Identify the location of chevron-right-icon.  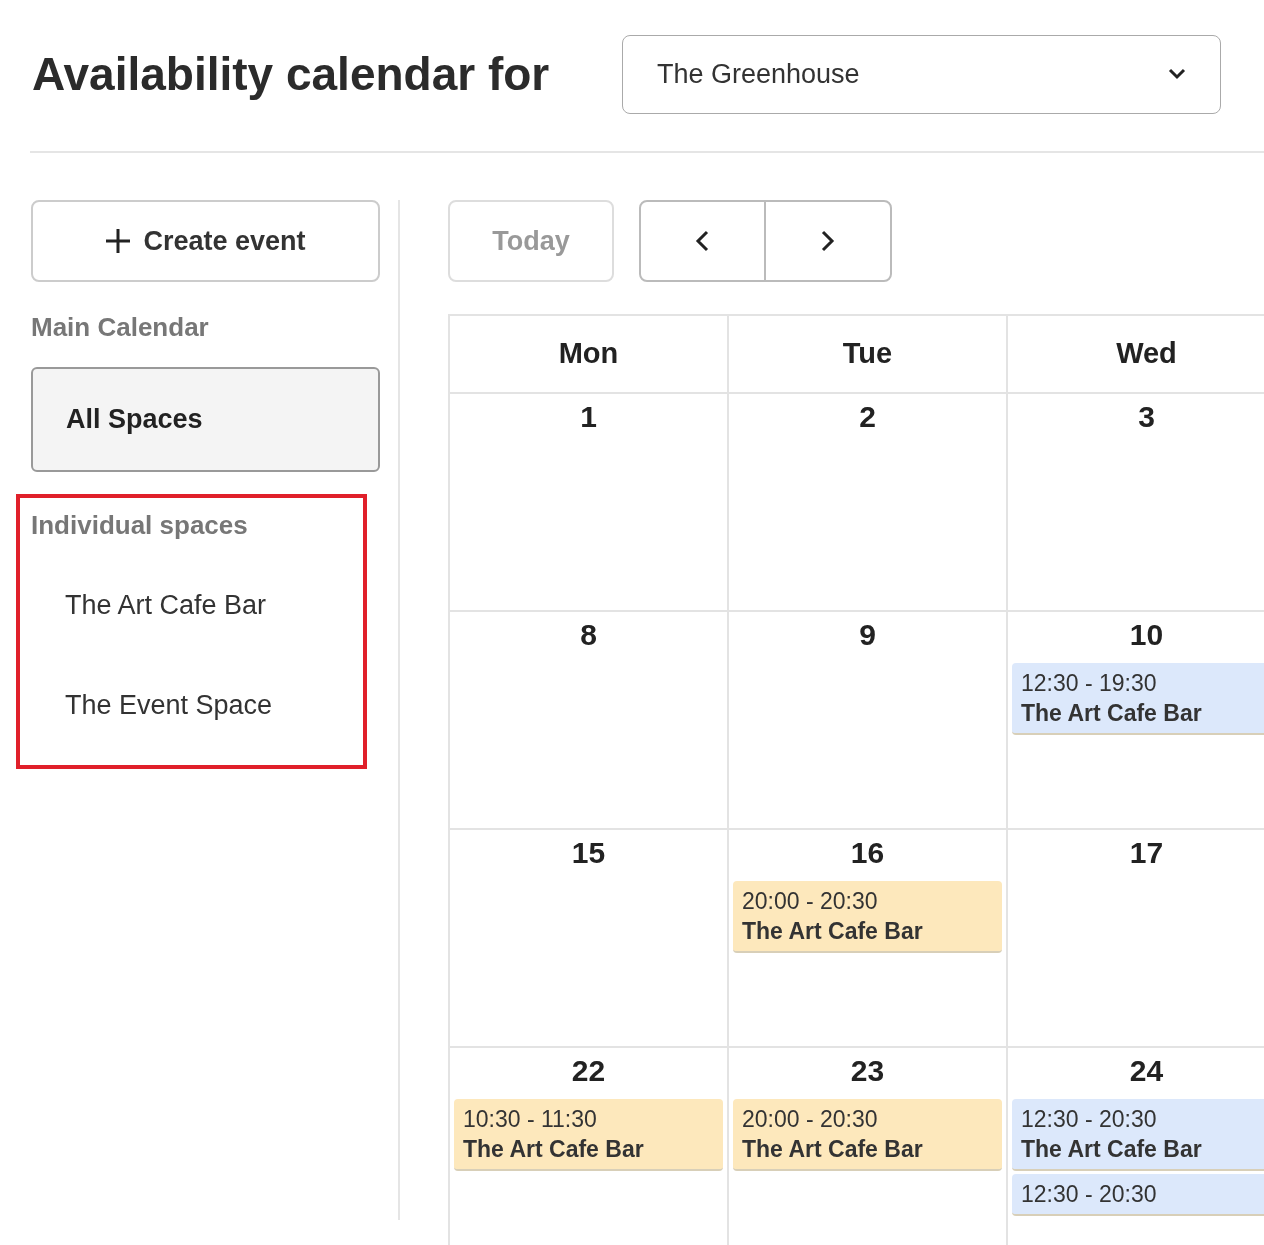
(827, 241).